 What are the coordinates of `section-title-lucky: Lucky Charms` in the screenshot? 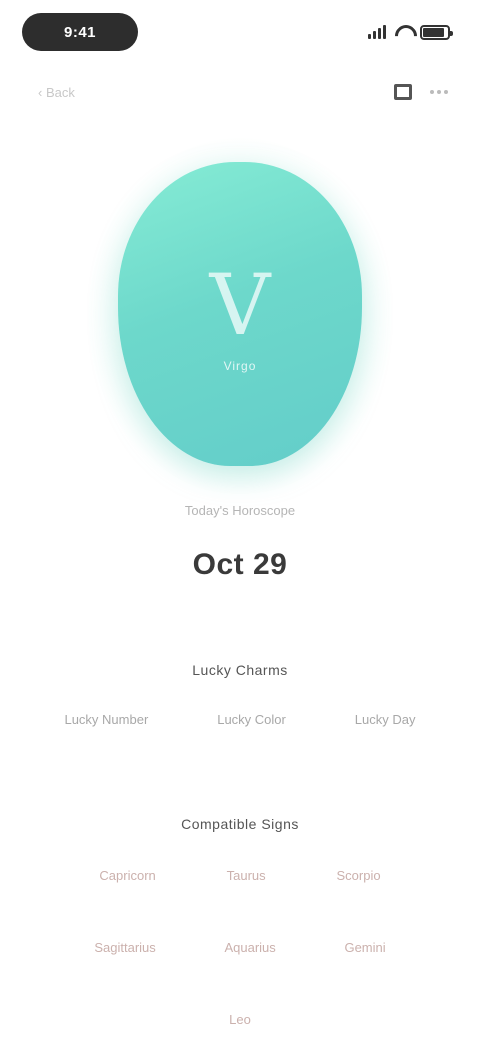 It's located at (240, 670).